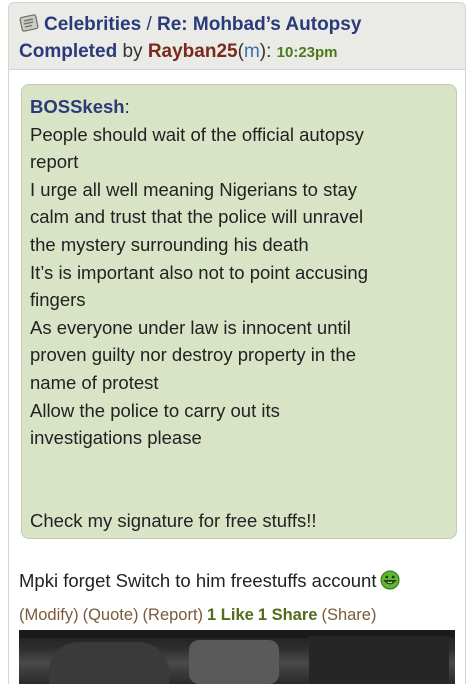 The width and height of the screenshot is (474, 684). Describe the element at coordinates (230, 615) in the screenshot. I see `like-count: 1 Like` at that location.